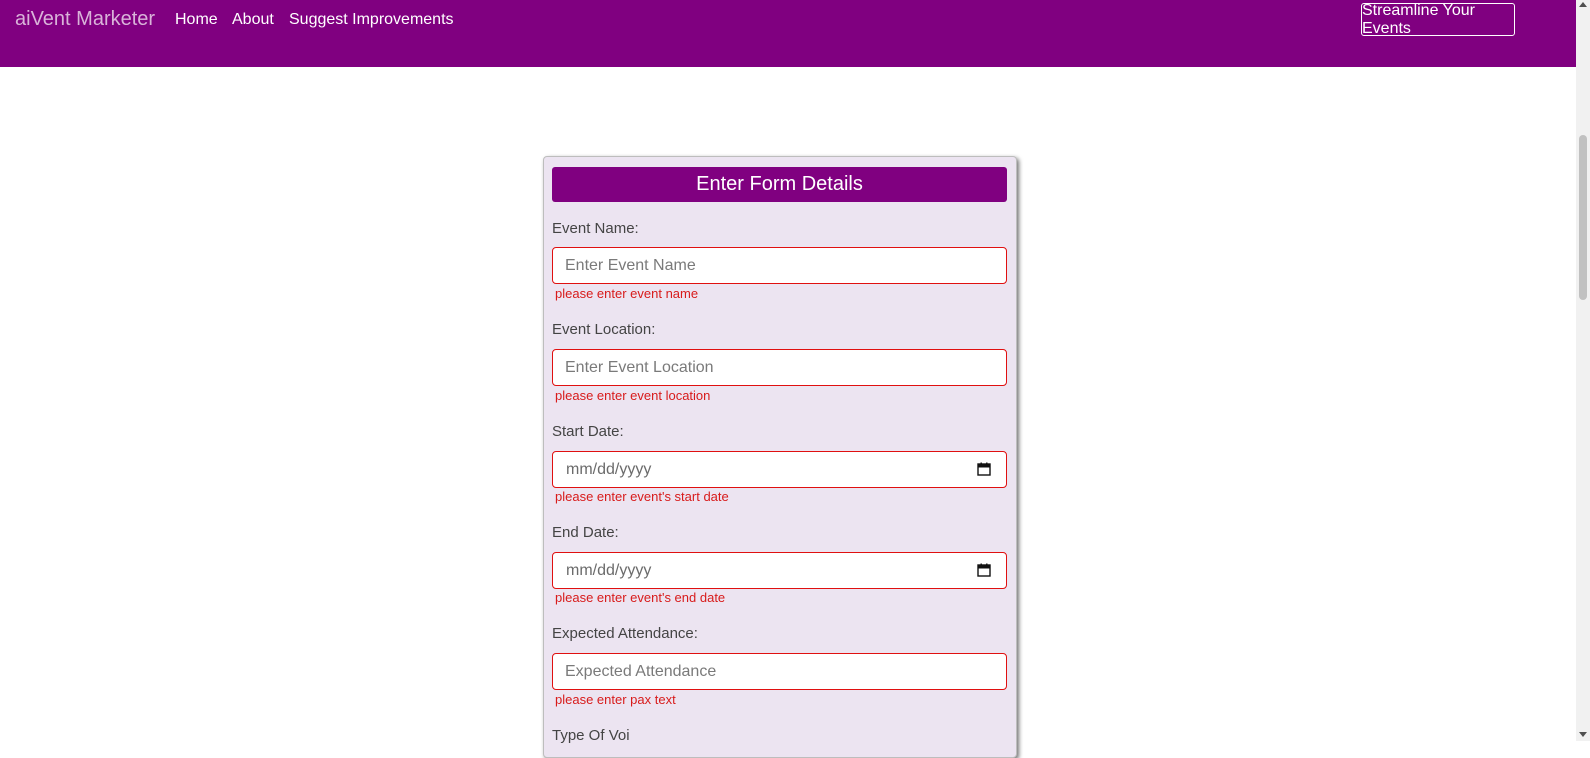  Describe the element at coordinates (1583, 4) in the screenshot. I see `scroll-up-arrow-icon` at that location.